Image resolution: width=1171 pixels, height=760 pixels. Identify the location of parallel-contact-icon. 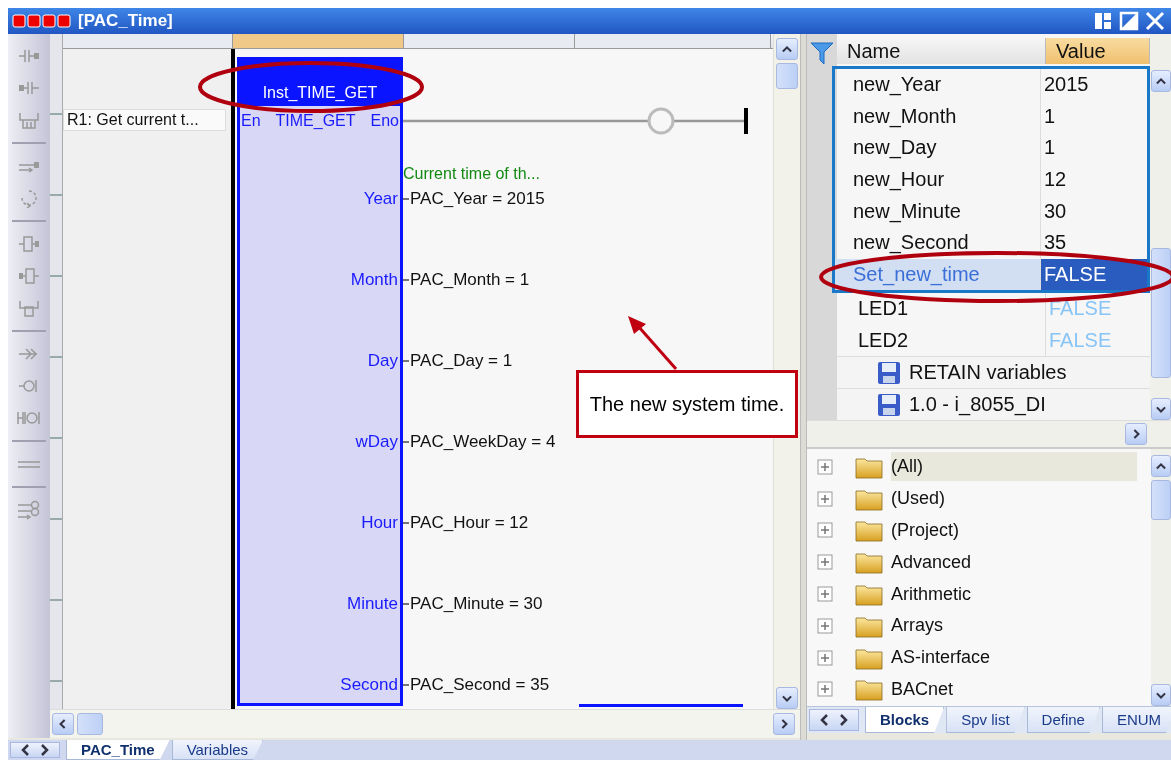
(29, 120).